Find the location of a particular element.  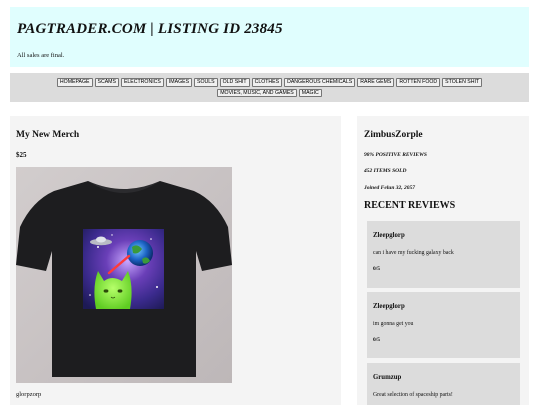

review-text: im gonna get you is located at coordinates (393, 324).